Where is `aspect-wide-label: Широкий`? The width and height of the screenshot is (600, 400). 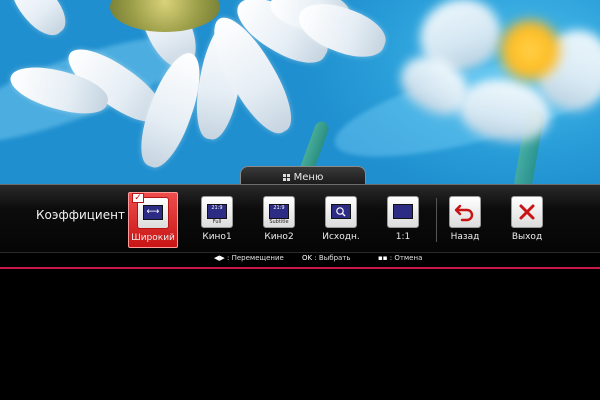 aspect-wide-label: Широкий is located at coordinates (153, 238).